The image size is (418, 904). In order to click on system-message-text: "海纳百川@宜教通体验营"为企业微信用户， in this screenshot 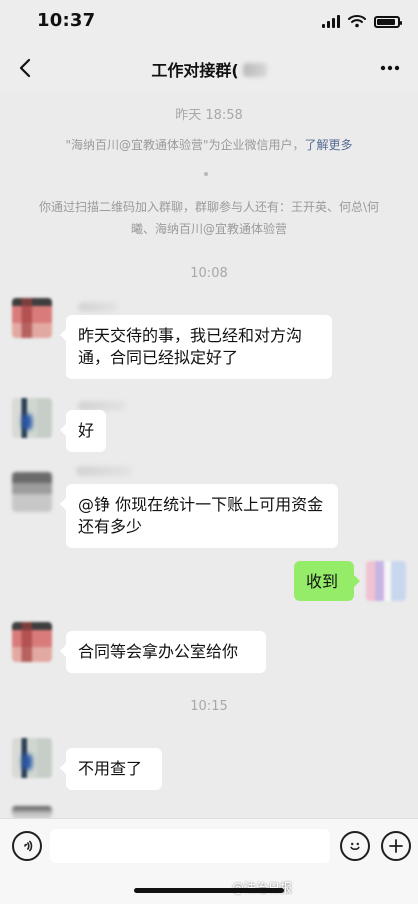, I will do `click(185, 145)`.